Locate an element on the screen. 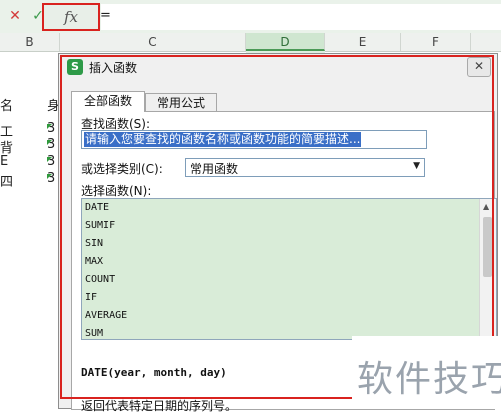 The height and width of the screenshot is (414, 501). watermark: 软件技巧 is located at coordinates (429, 379).